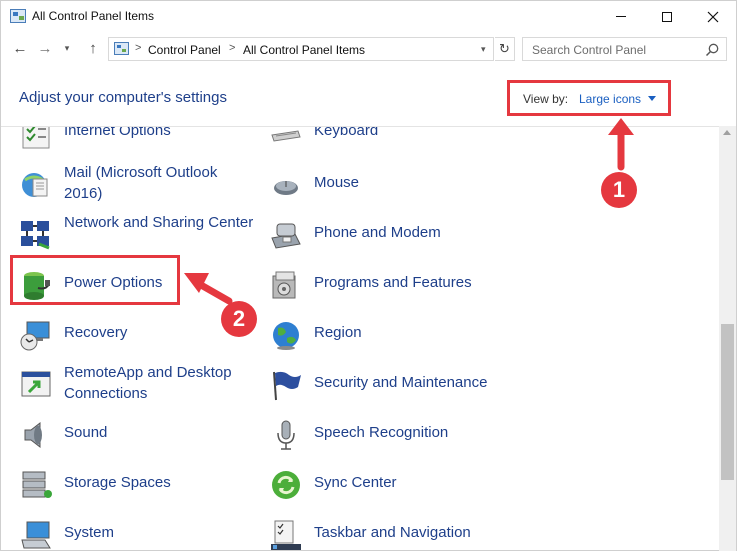 The image size is (737, 551). What do you see at coordinates (35, 185) in the screenshot?
I see `mail-icon` at bounding box center [35, 185].